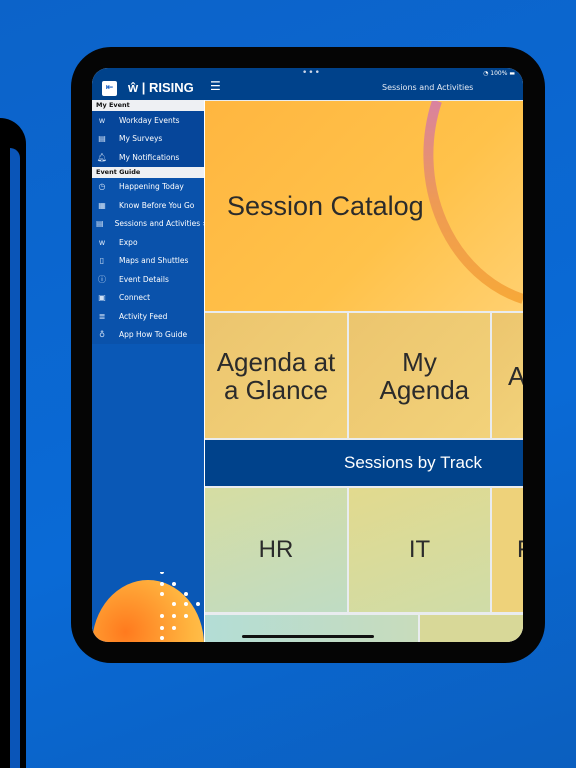  I want to click on sidebar-item-event-details: ⓘ Event Details, so click(148, 279).